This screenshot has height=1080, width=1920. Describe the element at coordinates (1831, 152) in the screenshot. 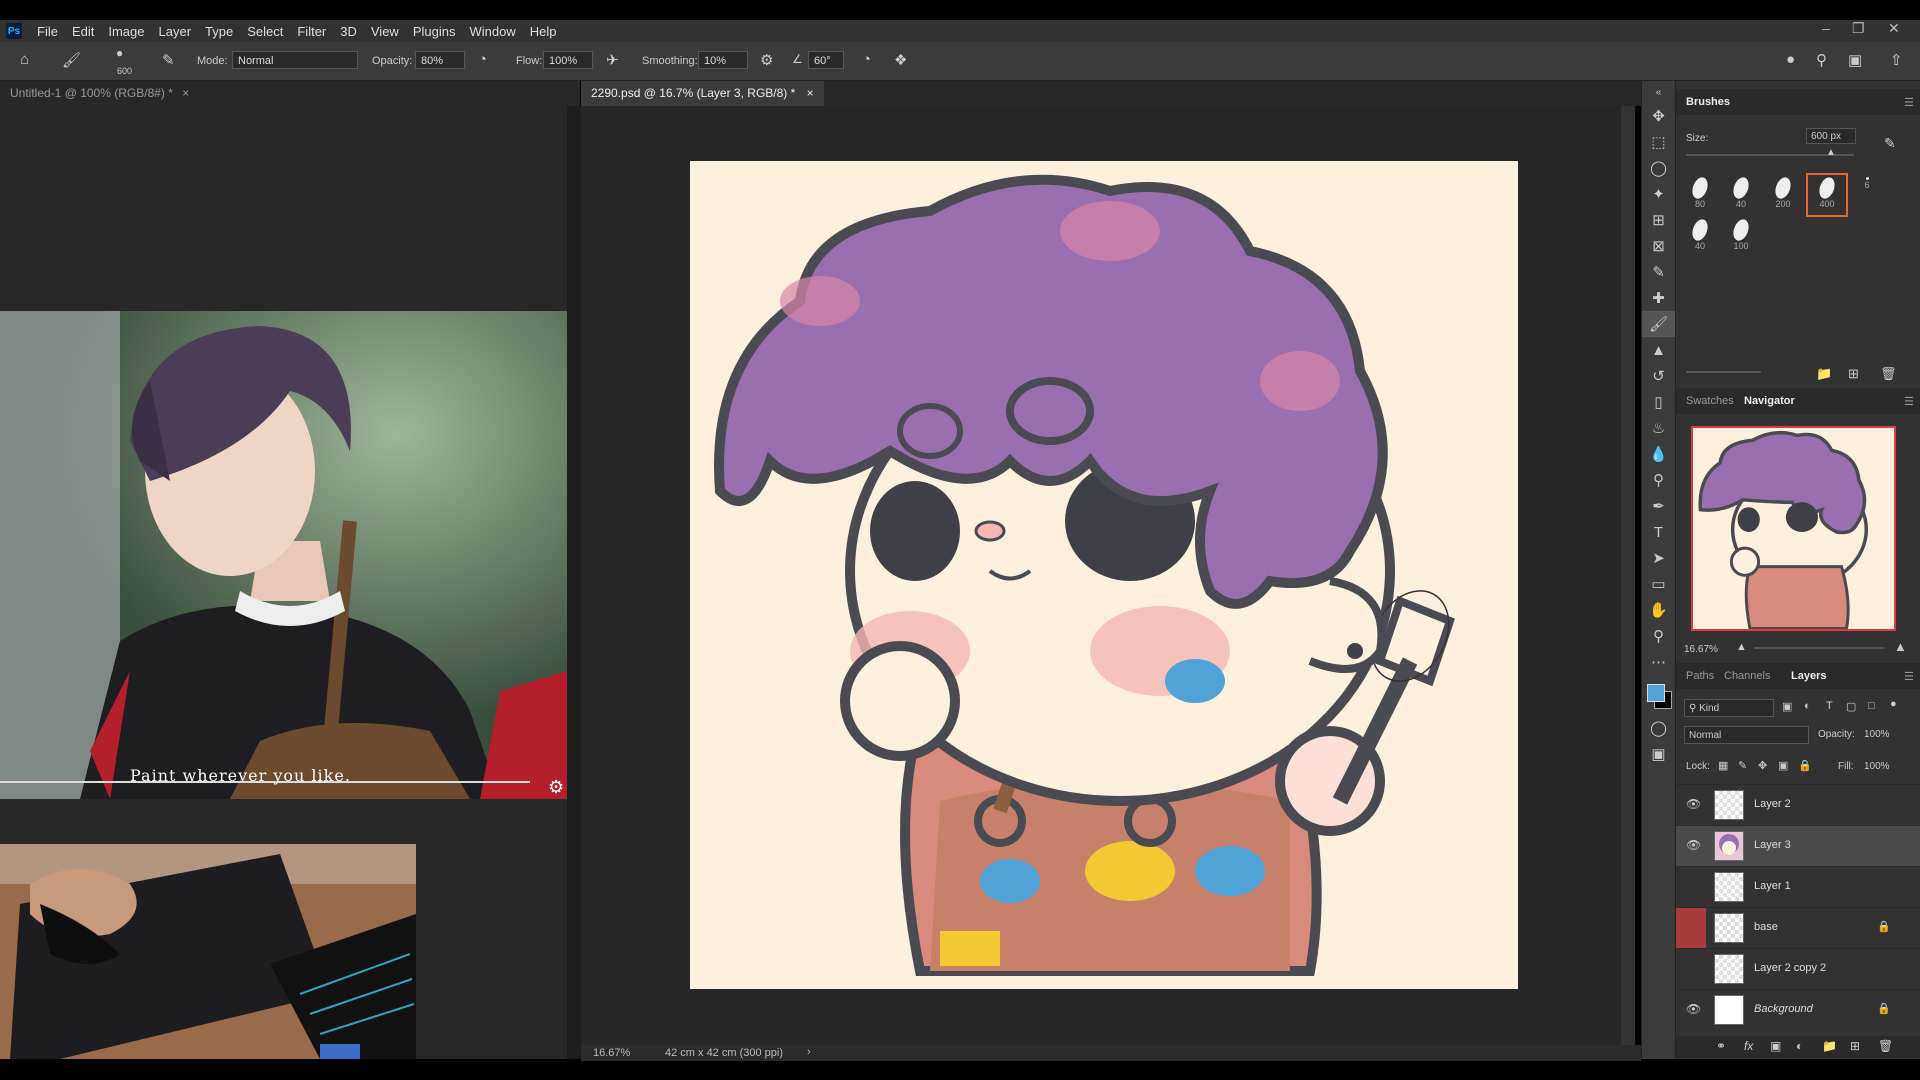

I see `slider-handle-icon: ▲` at that location.